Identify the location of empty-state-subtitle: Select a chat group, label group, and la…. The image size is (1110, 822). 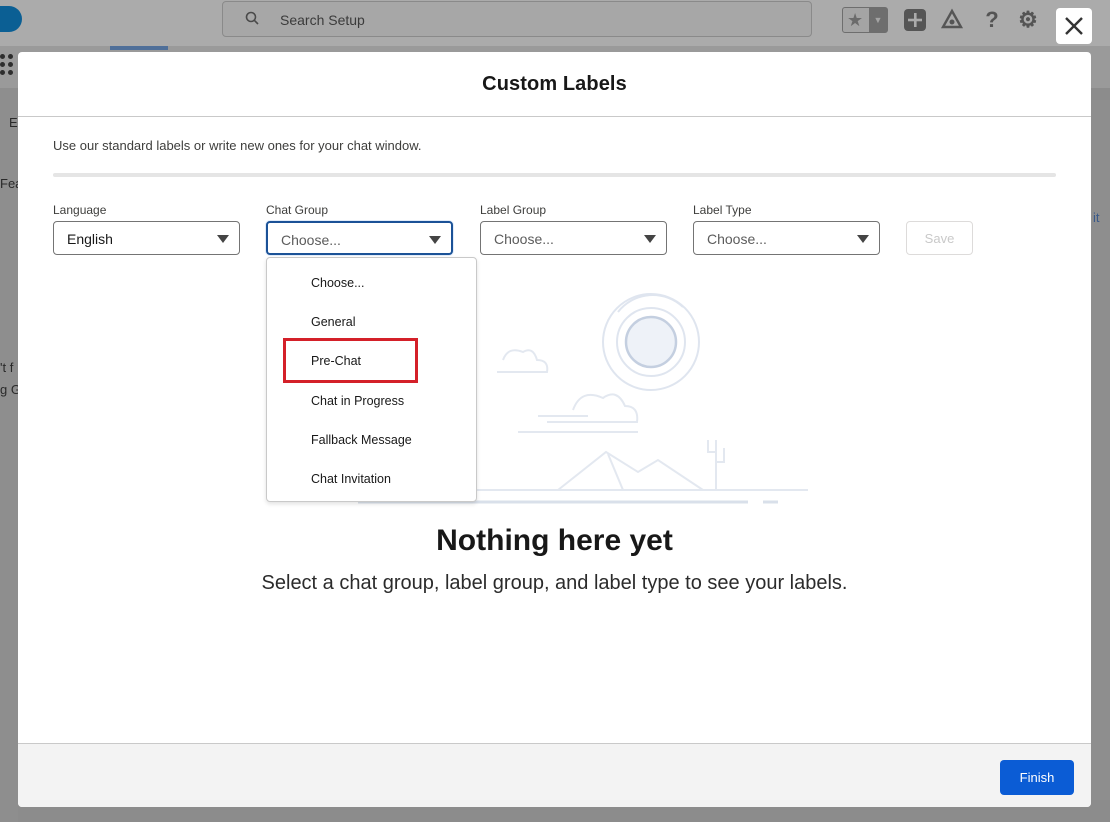
(554, 583).